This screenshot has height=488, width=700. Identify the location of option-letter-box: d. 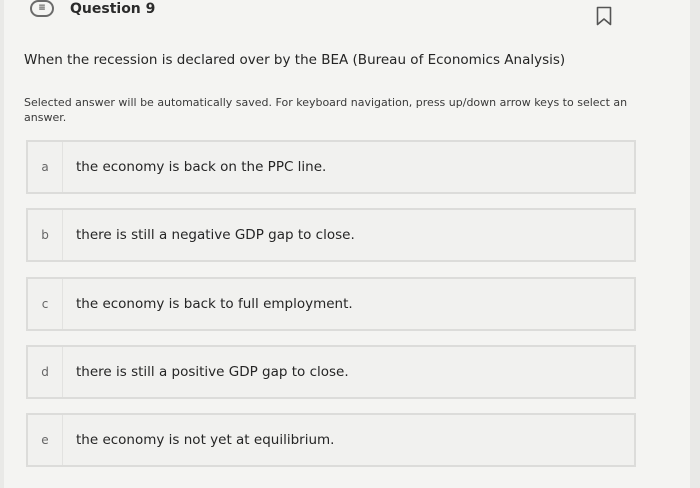
(45, 372).